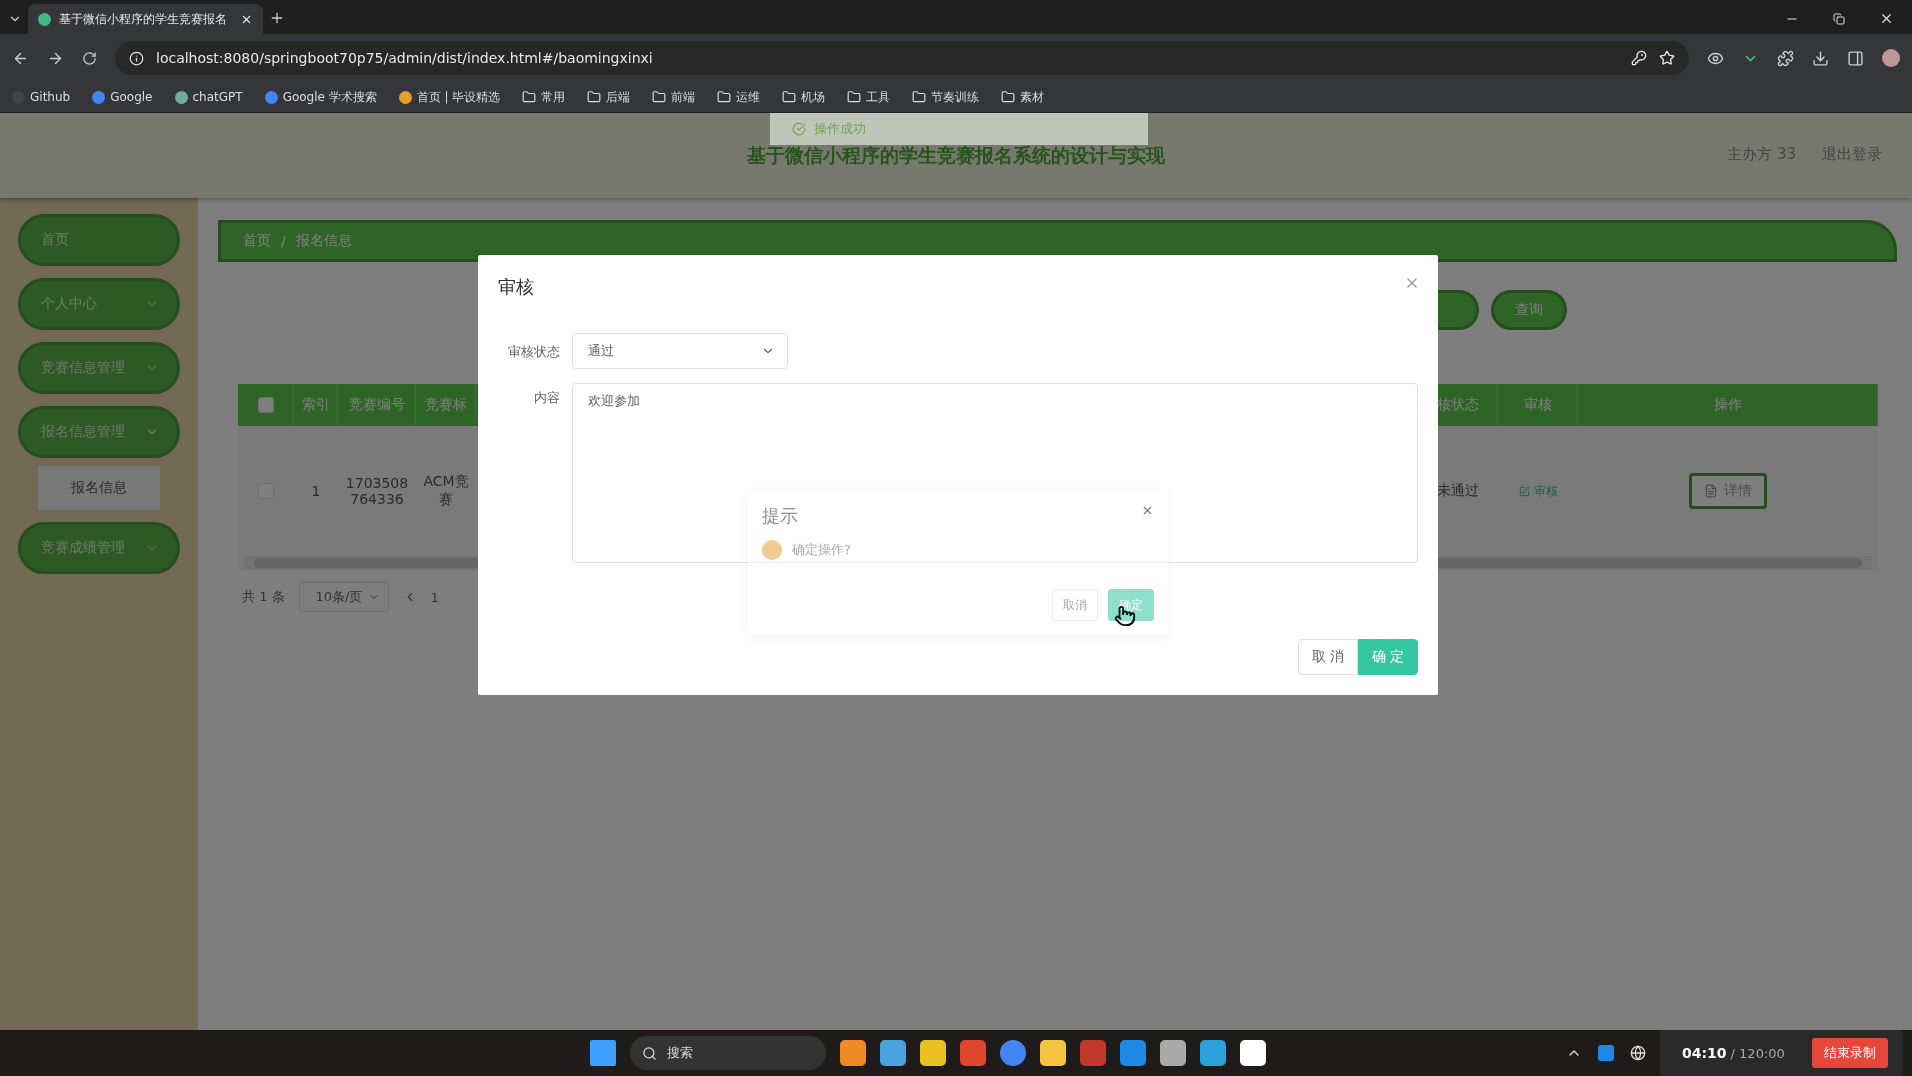 Image resolution: width=1912 pixels, height=1076 pixels. I want to click on field-label: 审核状态, so click(533, 352).